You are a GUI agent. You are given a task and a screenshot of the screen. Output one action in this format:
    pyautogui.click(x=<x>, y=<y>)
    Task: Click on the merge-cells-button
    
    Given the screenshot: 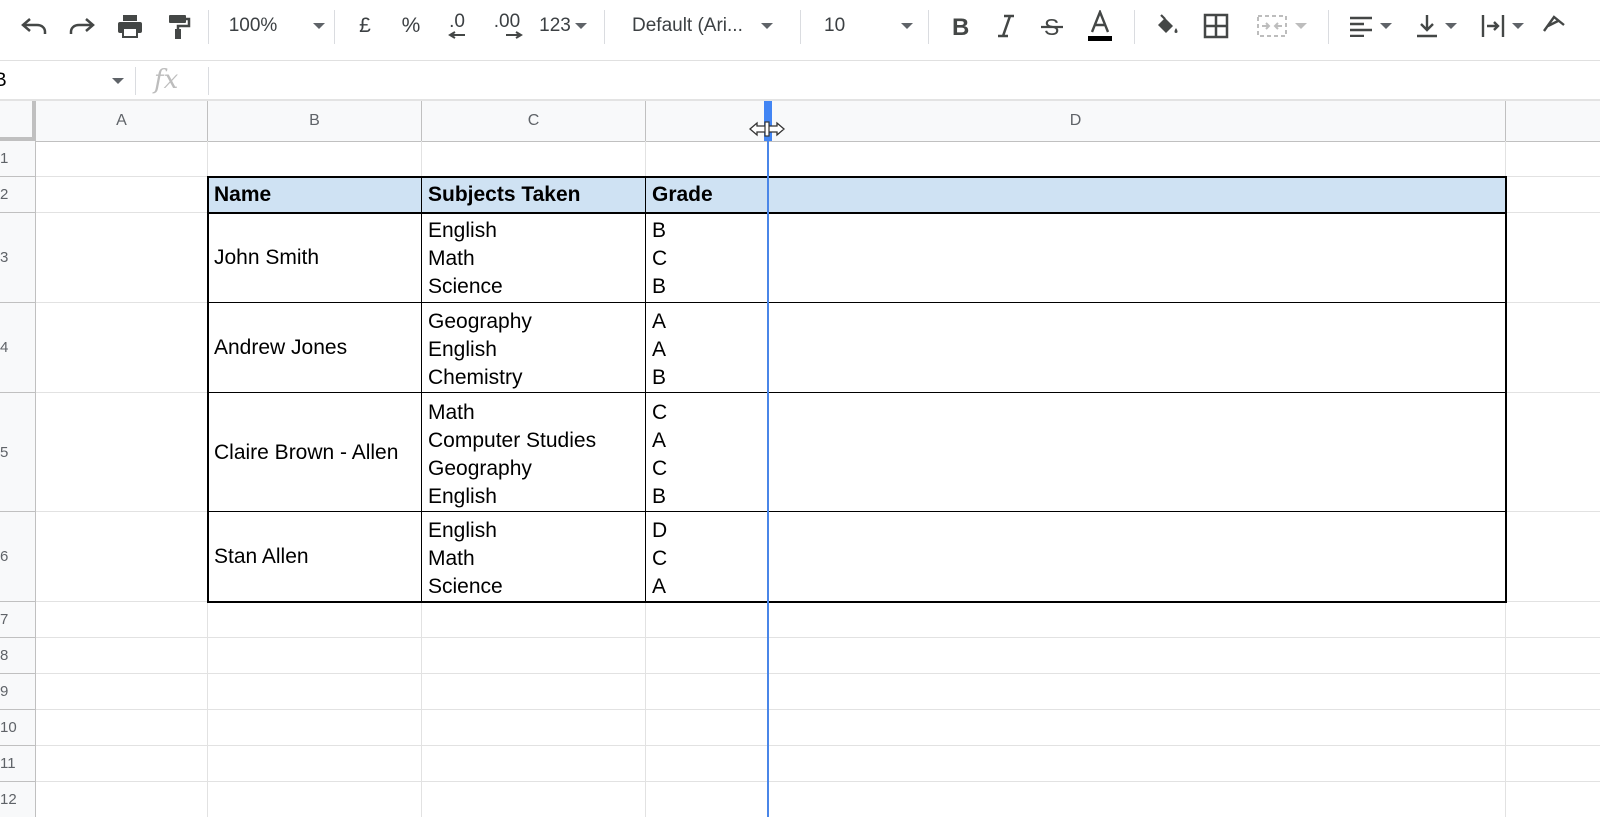 What is the action you would take?
    pyautogui.click(x=1282, y=26)
    